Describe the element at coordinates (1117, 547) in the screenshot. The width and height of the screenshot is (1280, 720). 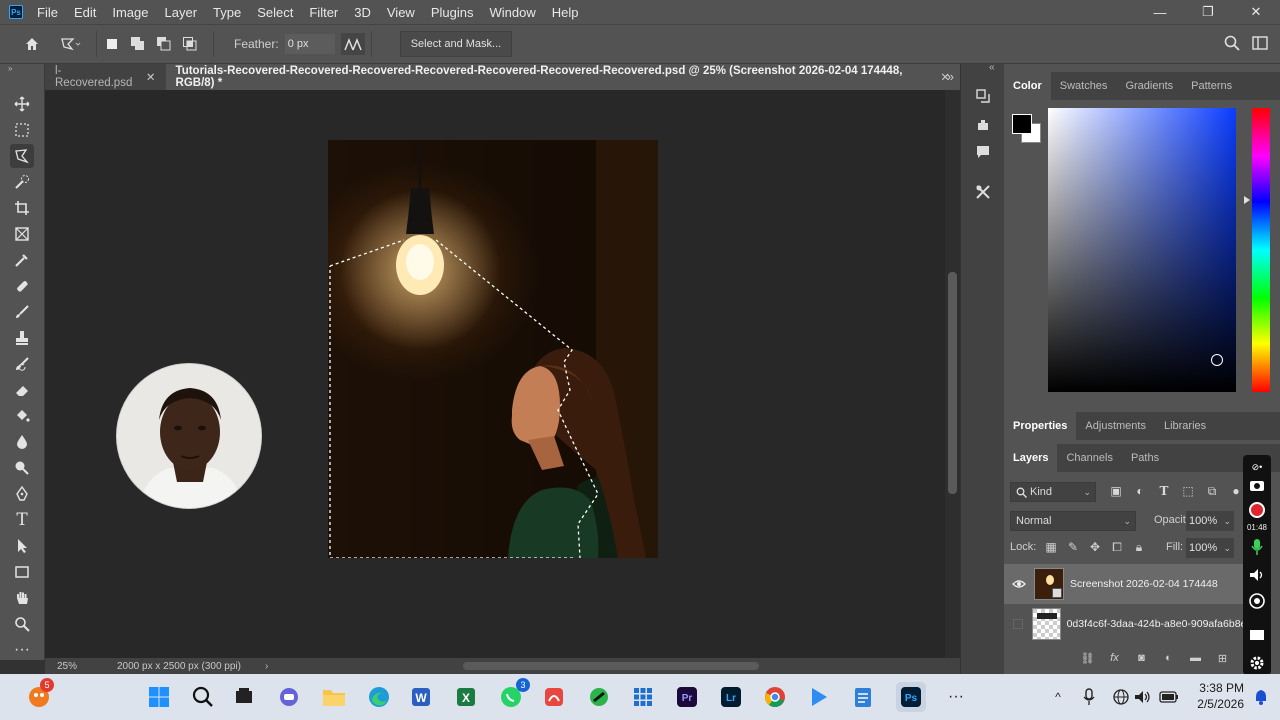
I see `lock-artboard-icon: ⧠` at that location.